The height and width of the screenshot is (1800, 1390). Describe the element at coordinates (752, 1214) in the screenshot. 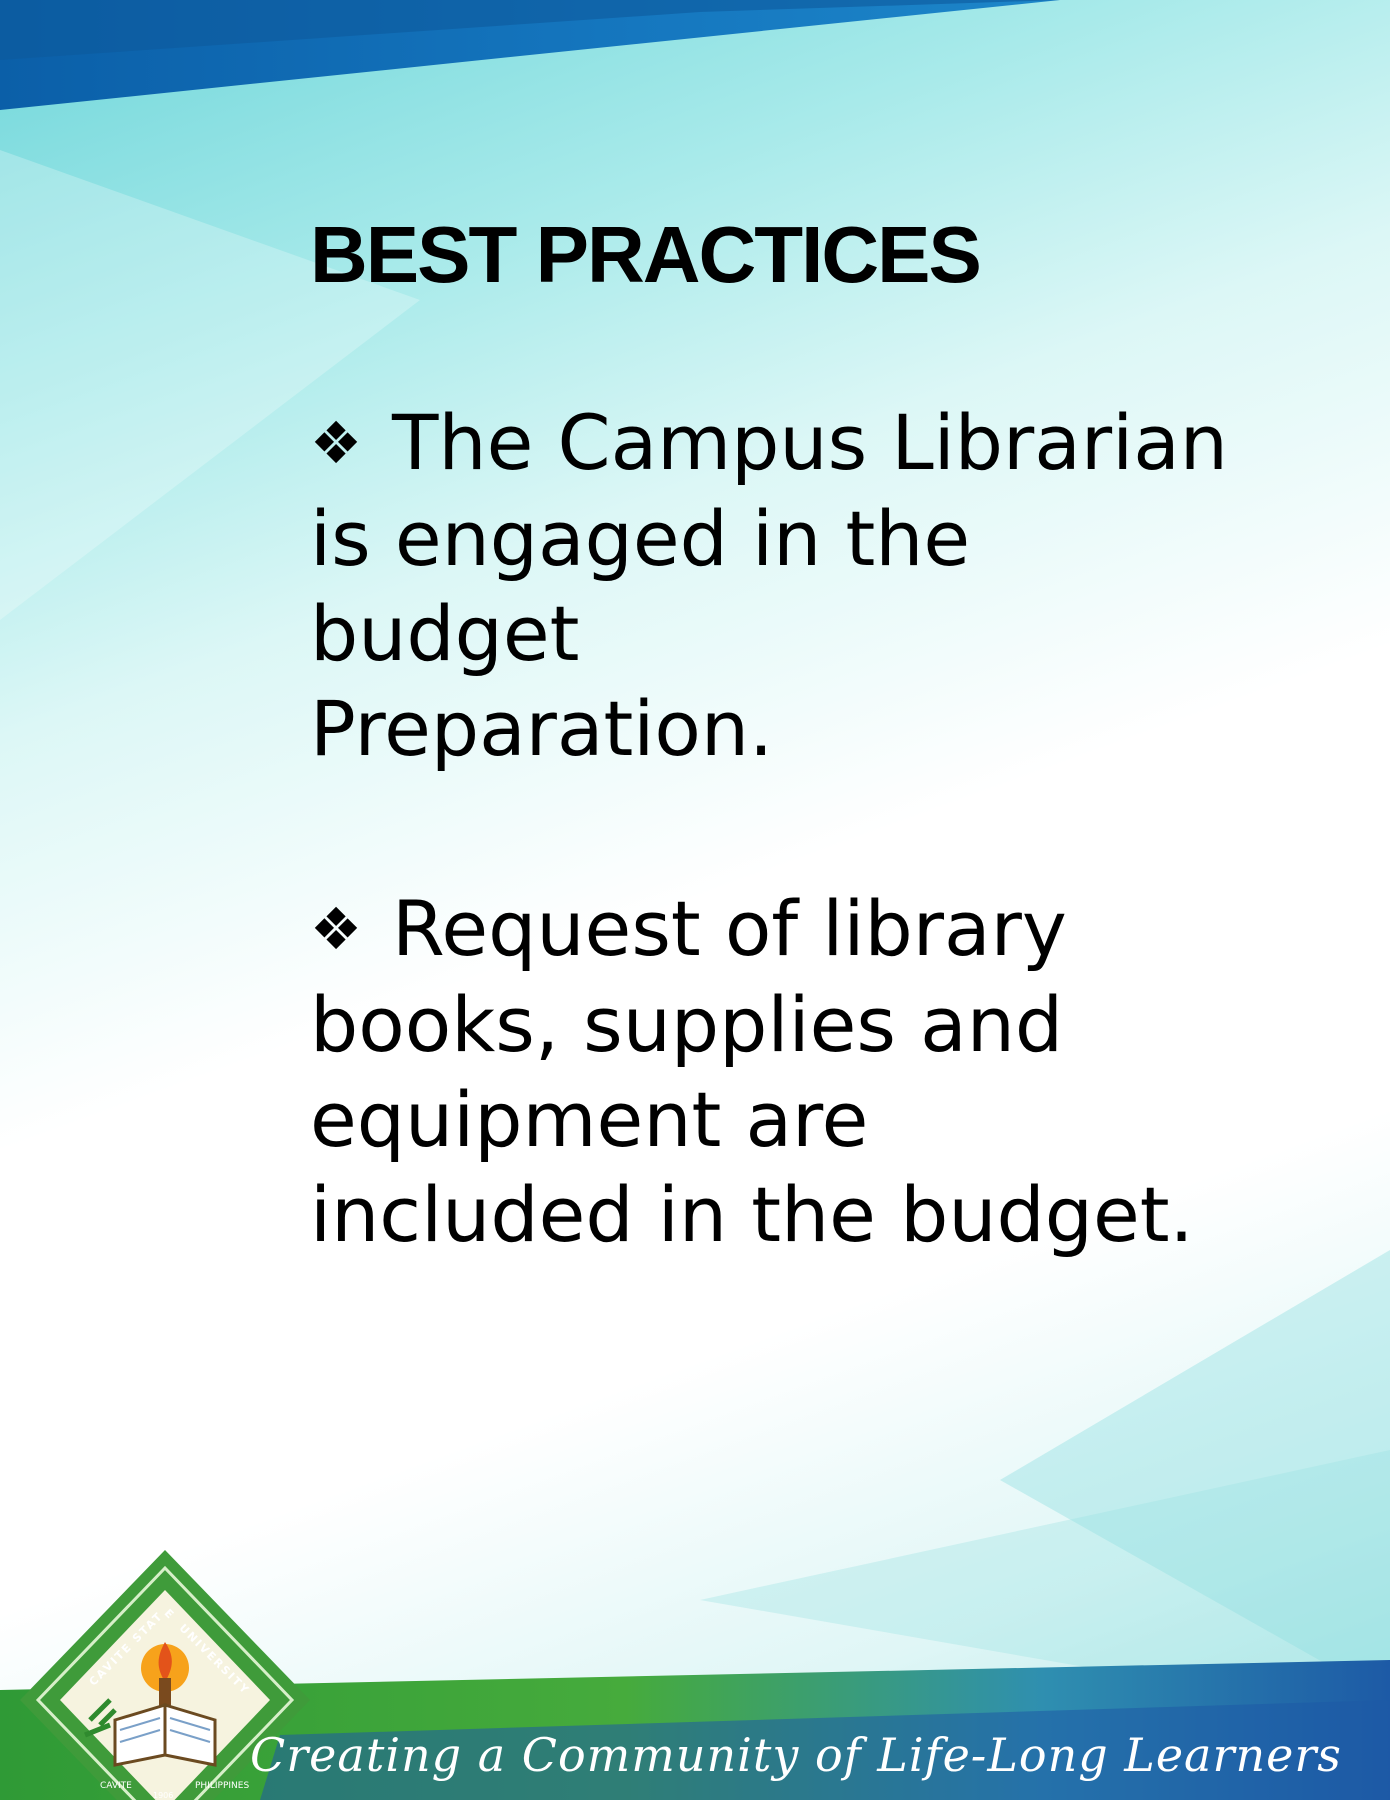

I see `bullet-line: included in the budget.` at that location.